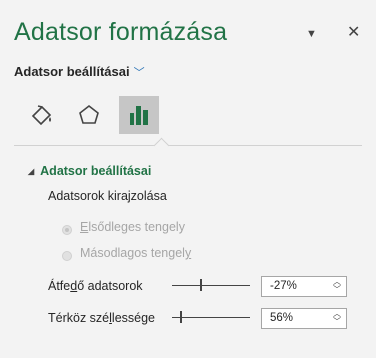  I want to click on series-overlap-slider, so click(211, 286).